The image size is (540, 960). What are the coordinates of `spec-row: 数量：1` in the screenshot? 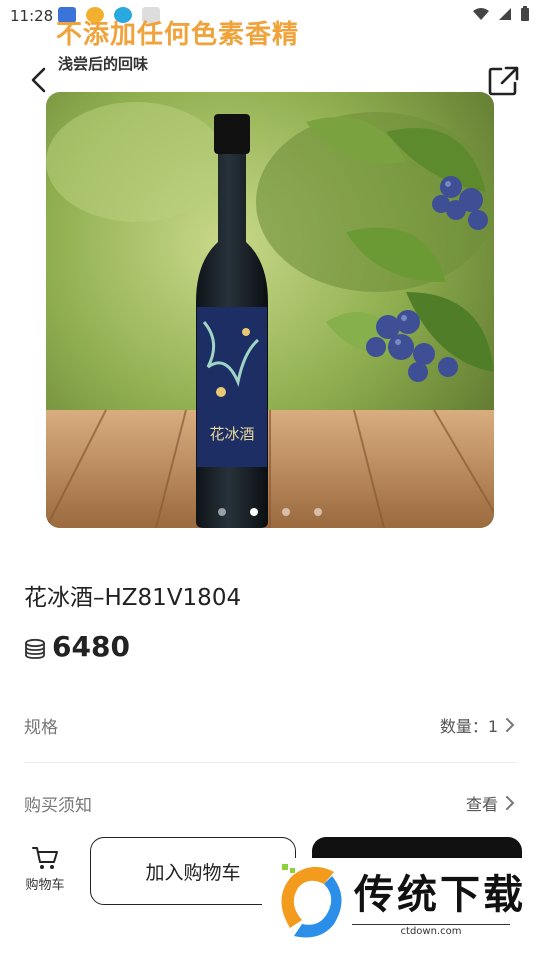 It's located at (478, 725).